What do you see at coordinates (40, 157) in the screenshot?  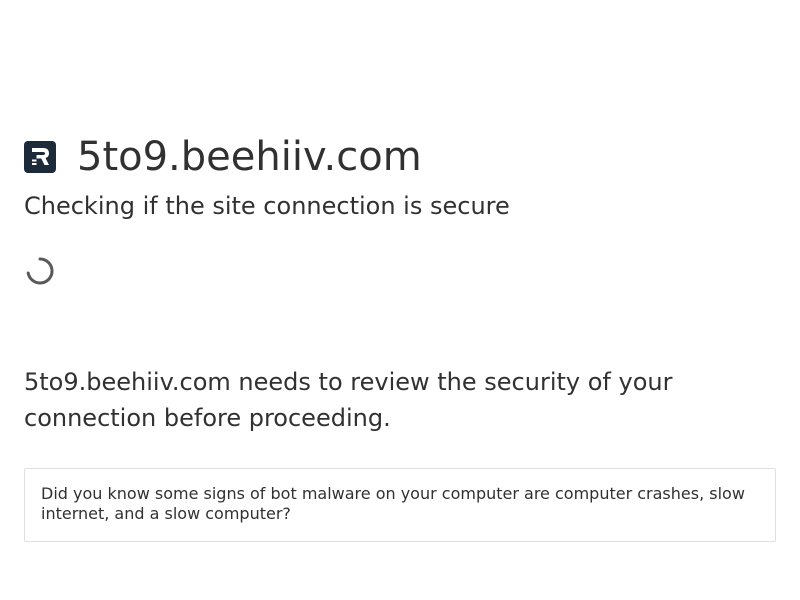 I see `beehiiv-logo-icon` at bounding box center [40, 157].